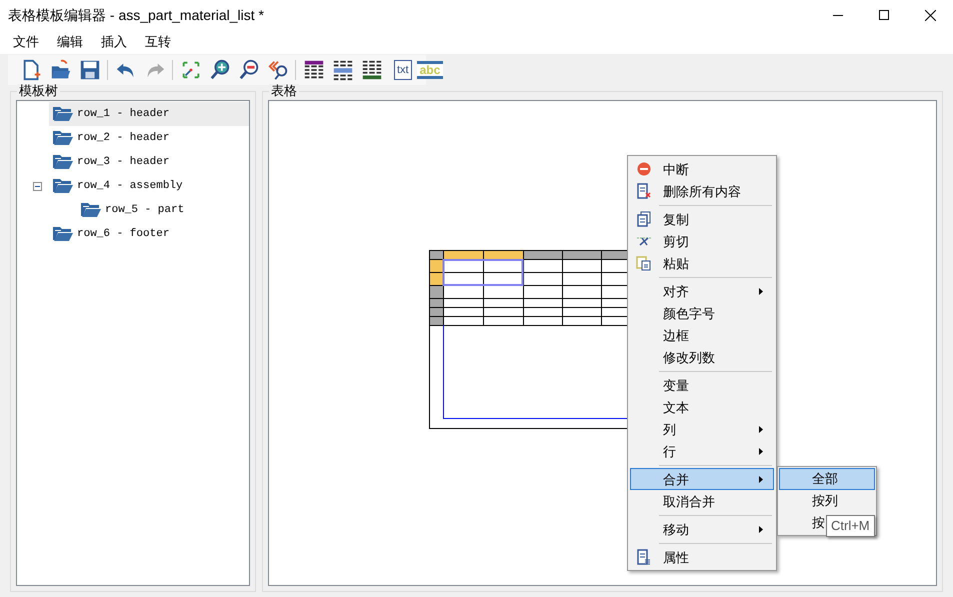 The height and width of the screenshot is (597, 953). I want to click on context-menu-item: 边框, so click(702, 335).